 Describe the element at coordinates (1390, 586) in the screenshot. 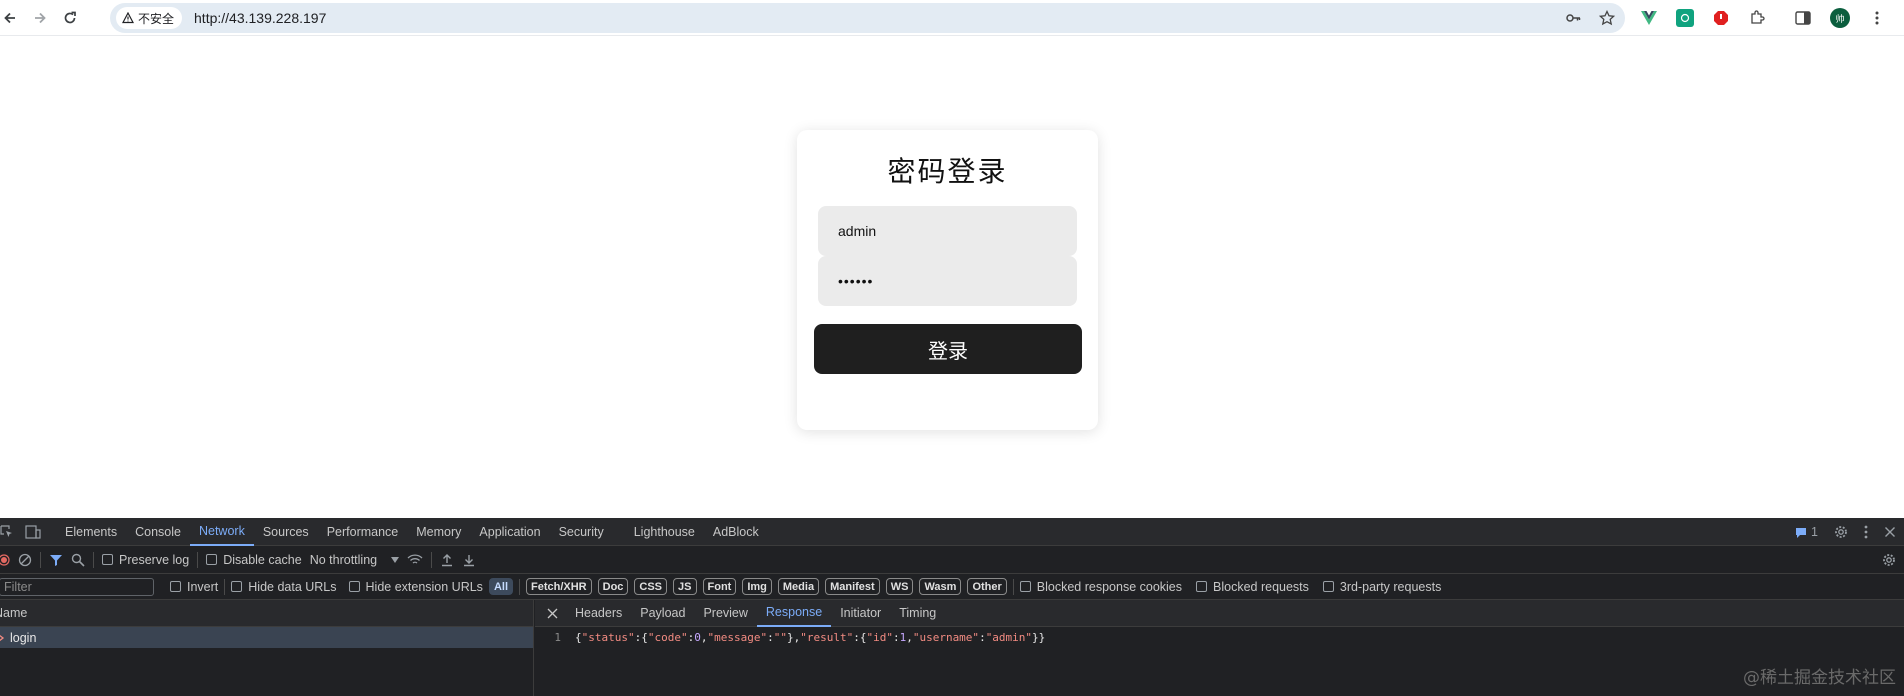

I see `third-party-label: 3rd-party requests` at that location.